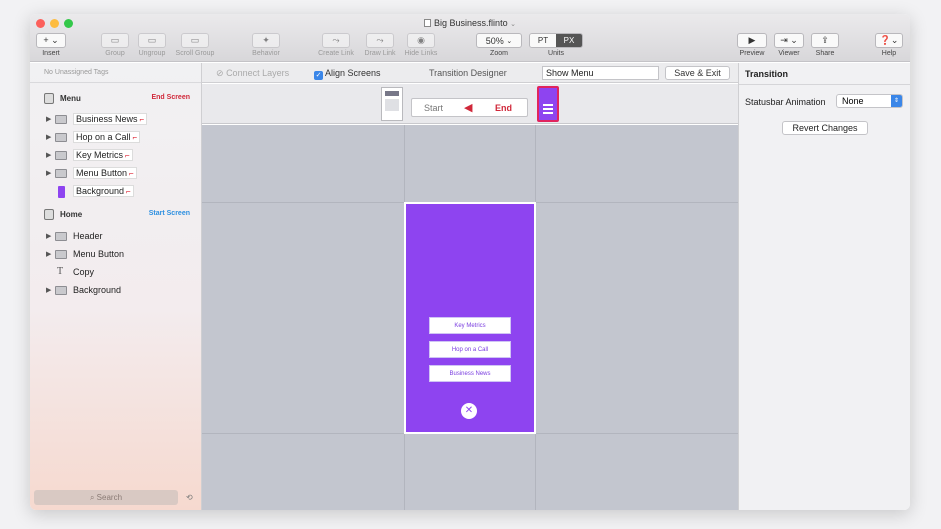 The height and width of the screenshot is (529, 941). Describe the element at coordinates (470, 373) in the screenshot. I see `business-news-button: Business News` at that location.